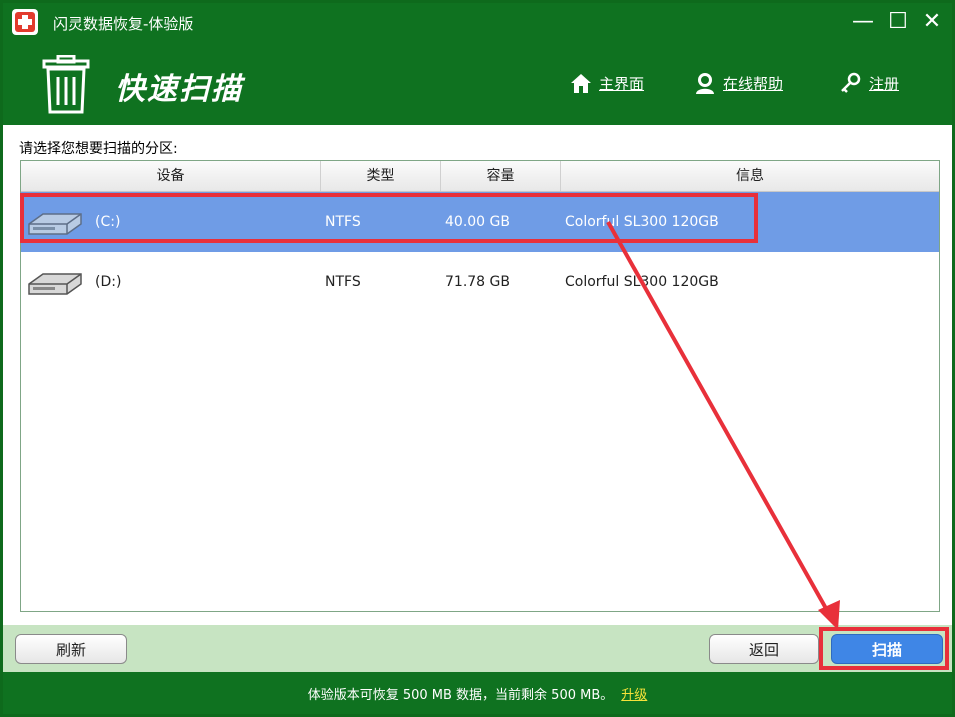  Describe the element at coordinates (71, 649) in the screenshot. I see `refresh-button: 刷新` at that location.